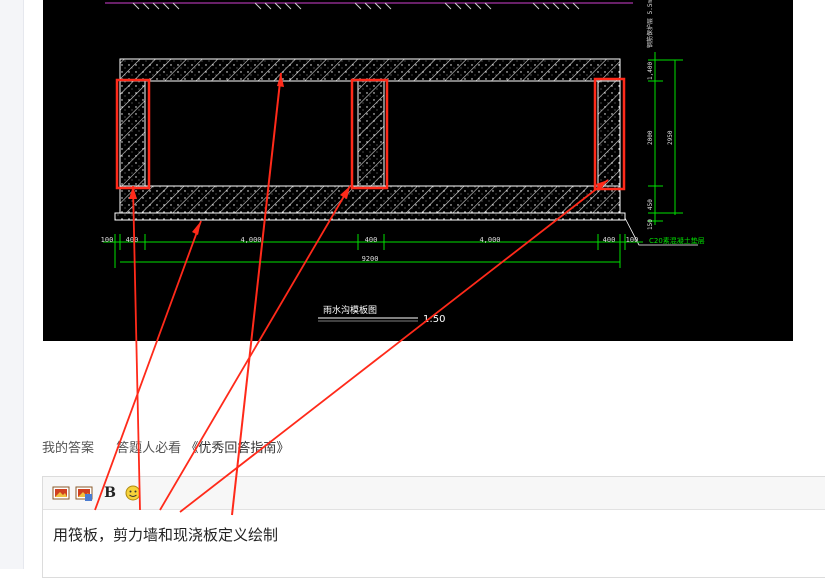  I want to click on image-icon, so click(61, 493).